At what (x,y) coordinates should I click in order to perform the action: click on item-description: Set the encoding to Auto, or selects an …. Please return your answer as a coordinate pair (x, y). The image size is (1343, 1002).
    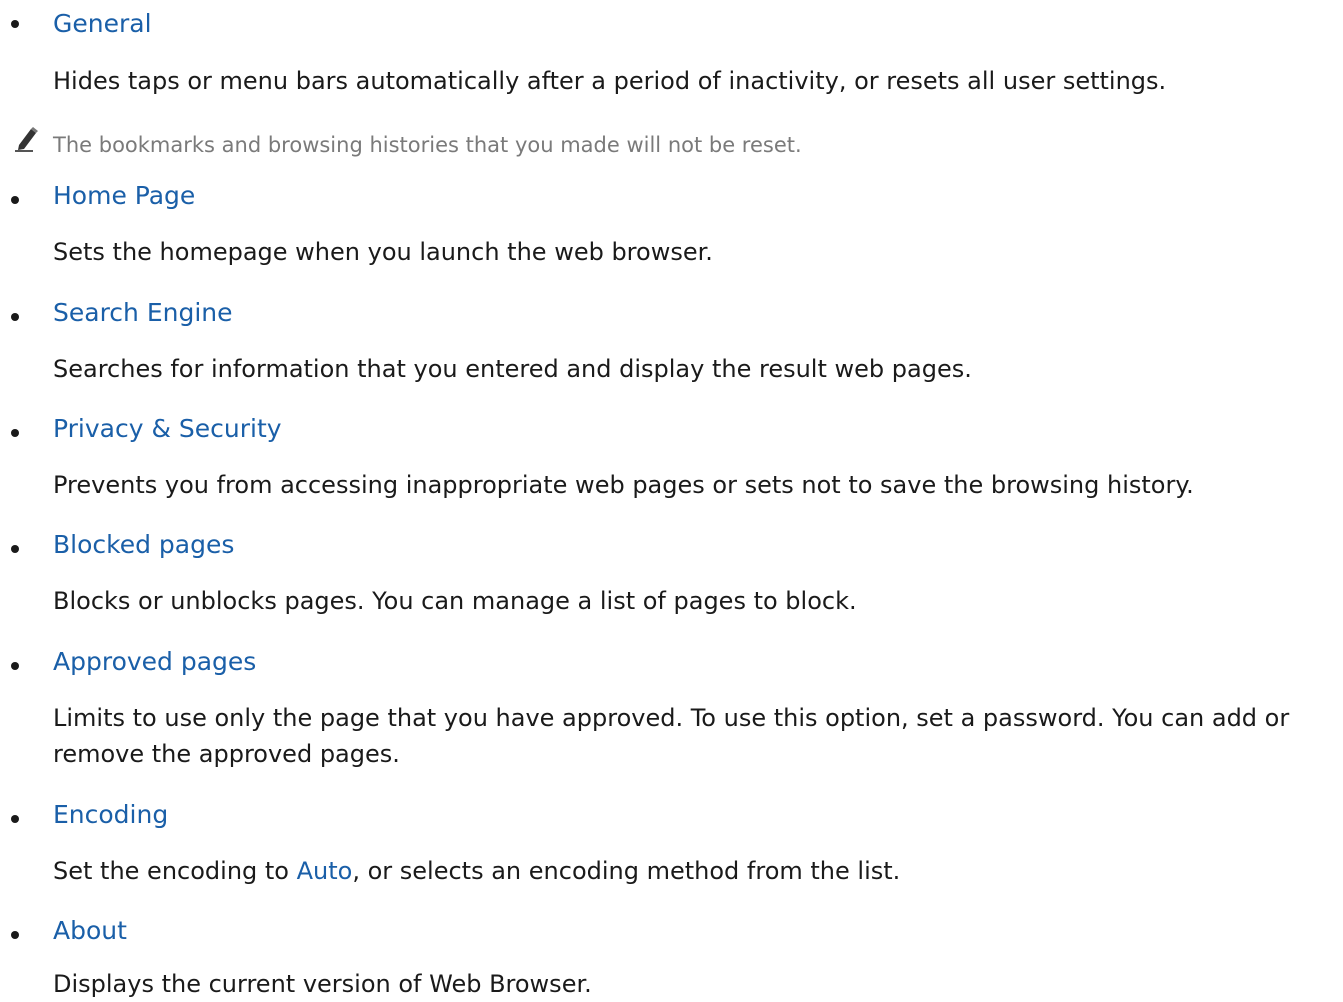
    Looking at the image, I should click on (476, 871).